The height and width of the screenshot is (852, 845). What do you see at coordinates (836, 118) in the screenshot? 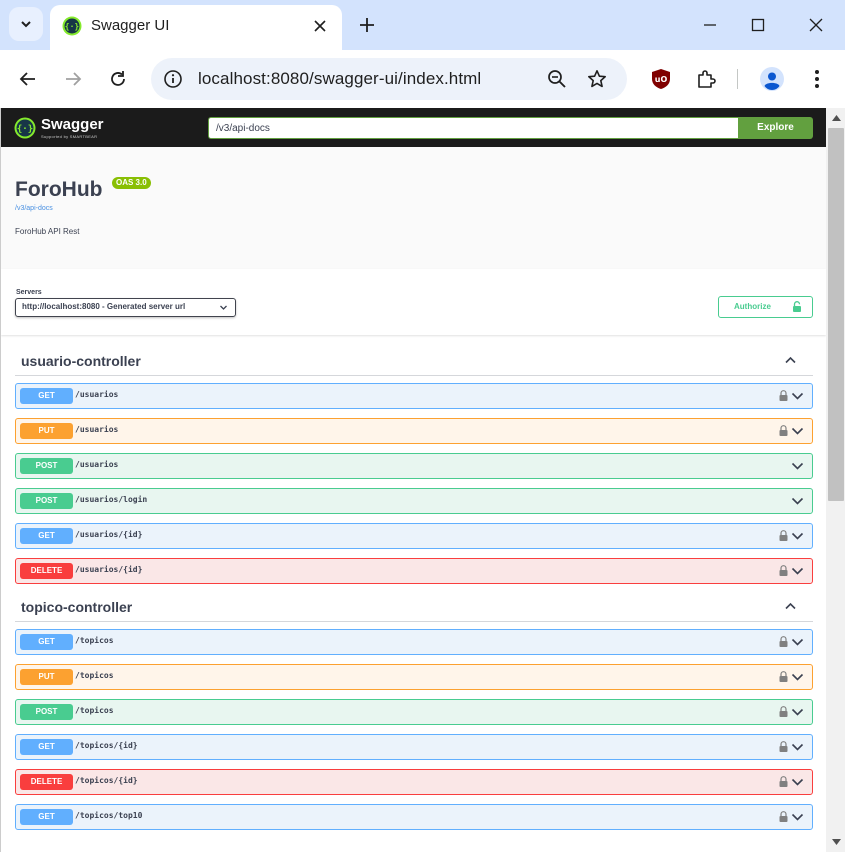
I see `scroll-up-icon` at bounding box center [836, 118].